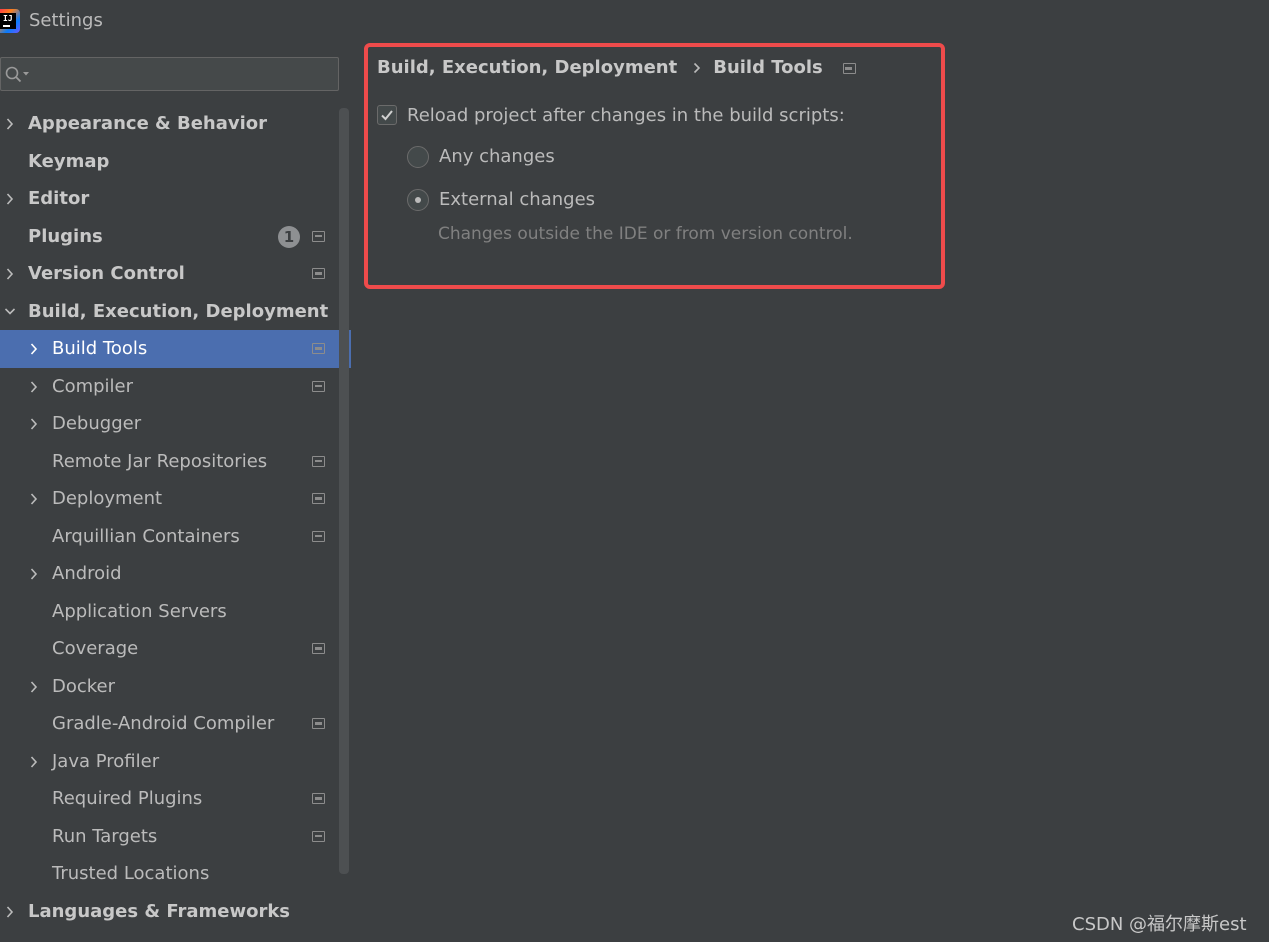 This screenshot has height=942, width=1269. I want to click on sidebar-item-label: Keymap, so click(69, 161).